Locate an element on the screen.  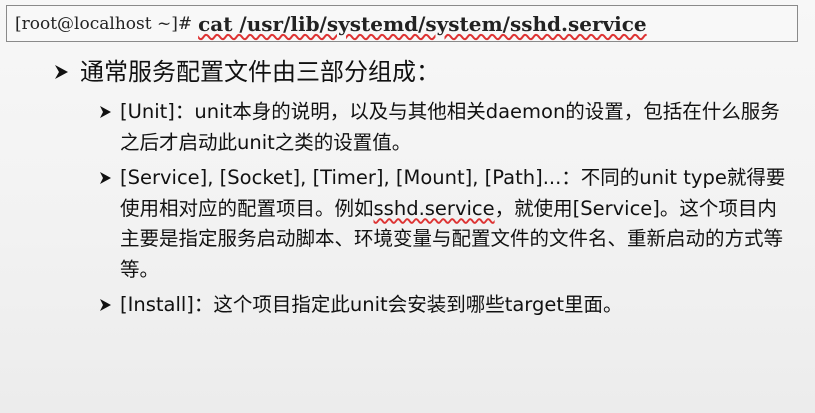
bullet-install-text: [Install]：这个项目指定此unit会安装到哪些target里面。 is located at coordinates (371, 304).